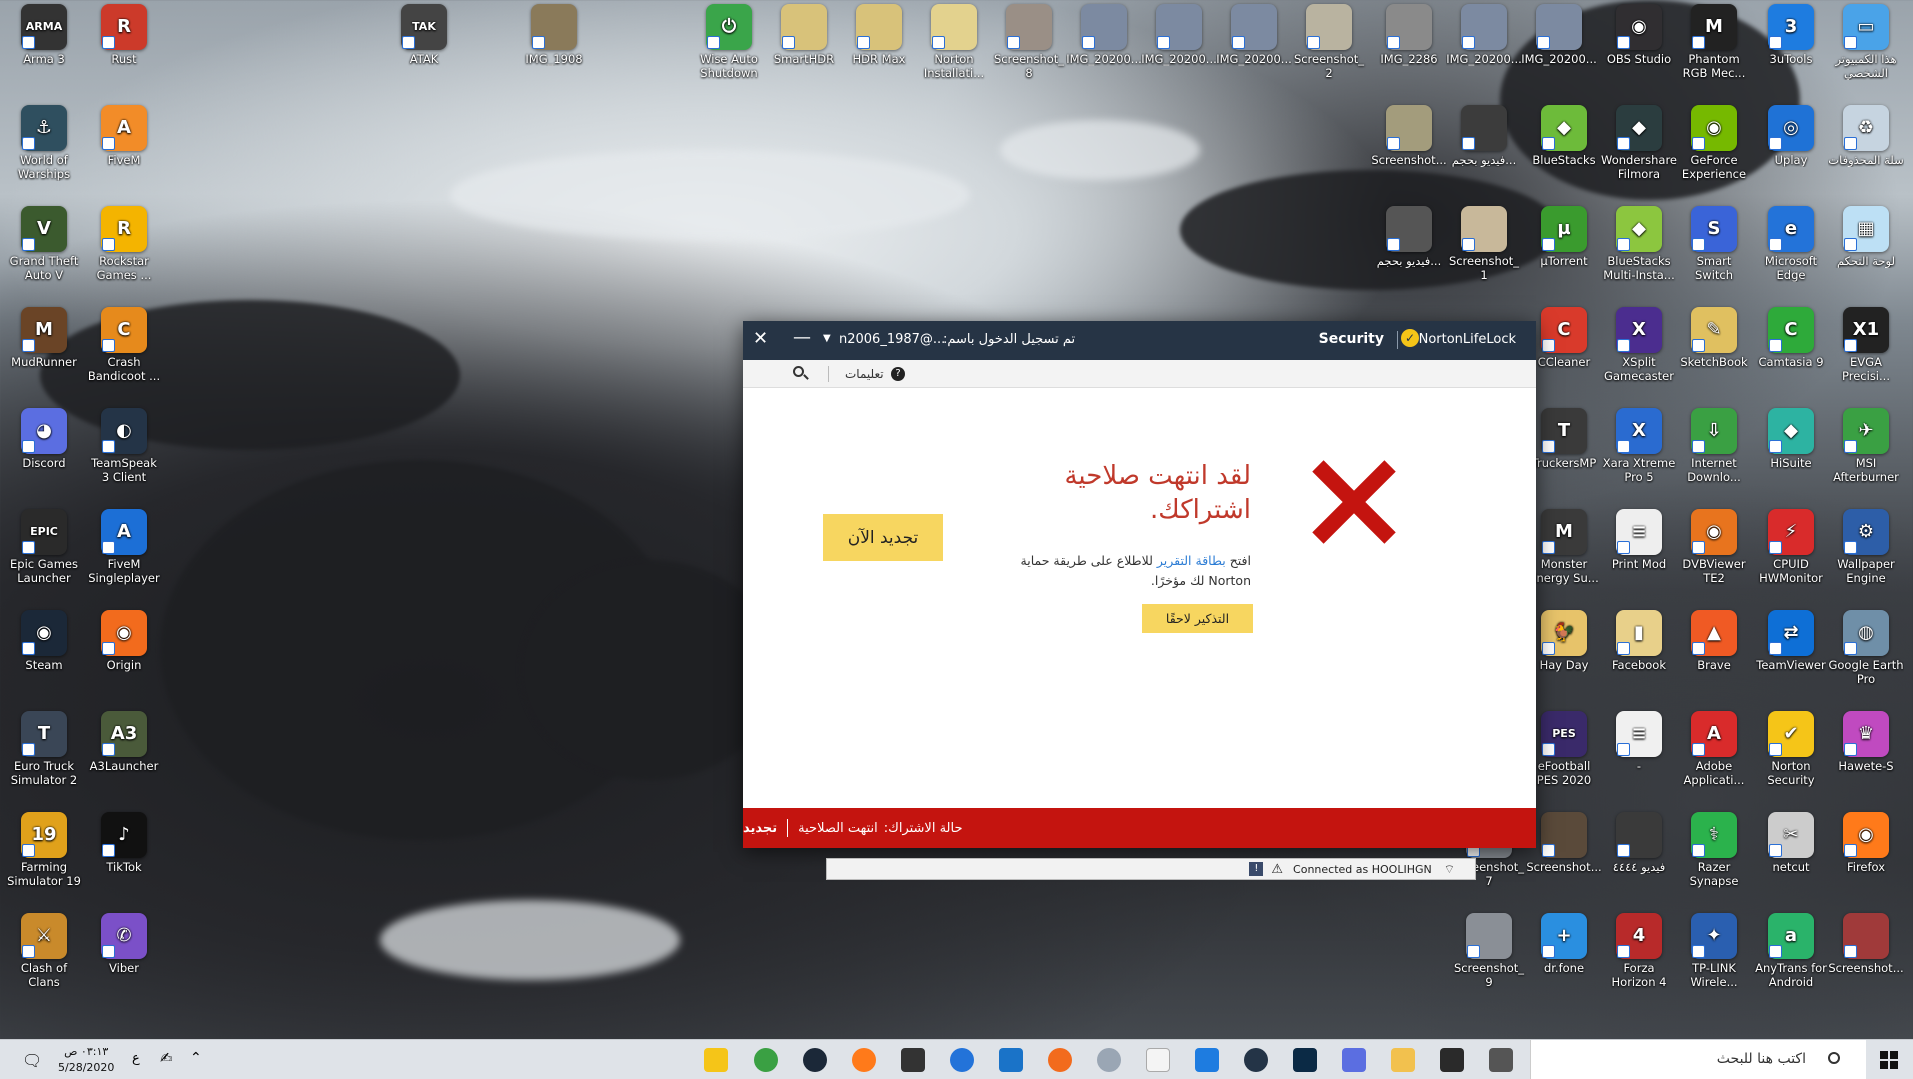 This screenshot has width=1913, height=1079. What do you see at coordinates (1256, 1060) in the screenshot?
I see `taskbar-teamspeak-icon` at bounding box center [1256, 1060].